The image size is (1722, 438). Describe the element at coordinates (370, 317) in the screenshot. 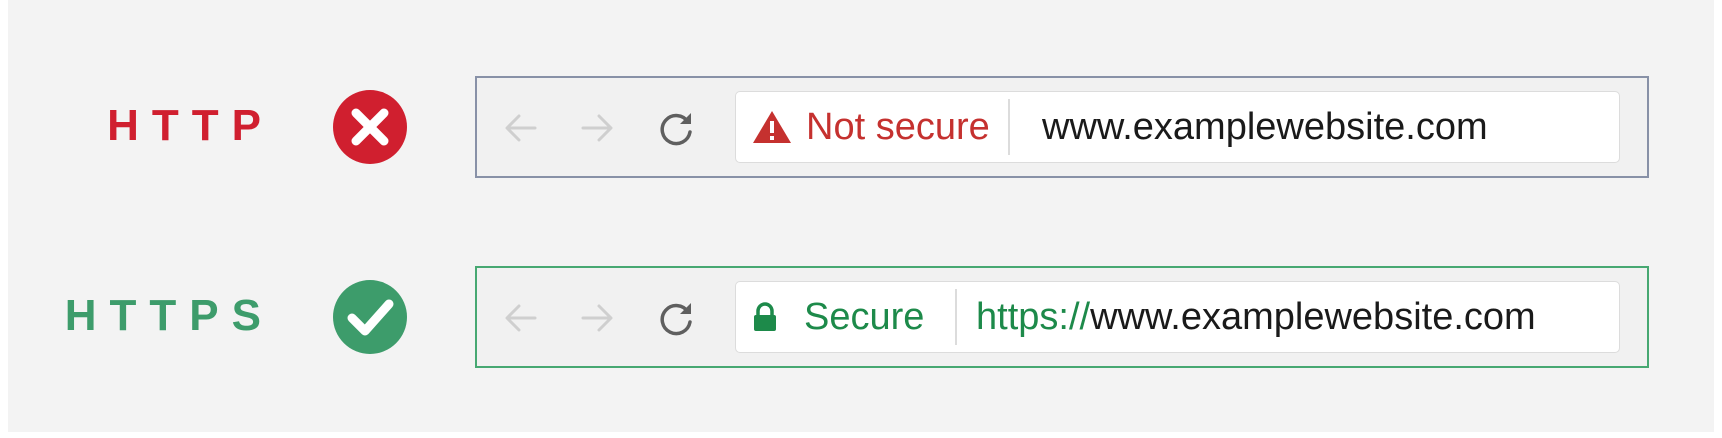

I see `check-circle-icon` at that location.